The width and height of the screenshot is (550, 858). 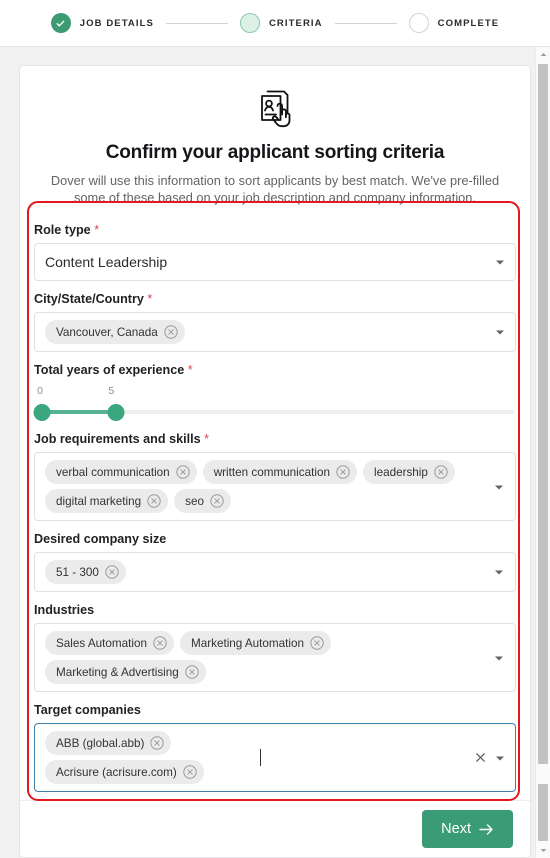 I want to click on step-circle-done, so click(x=60, y=23).